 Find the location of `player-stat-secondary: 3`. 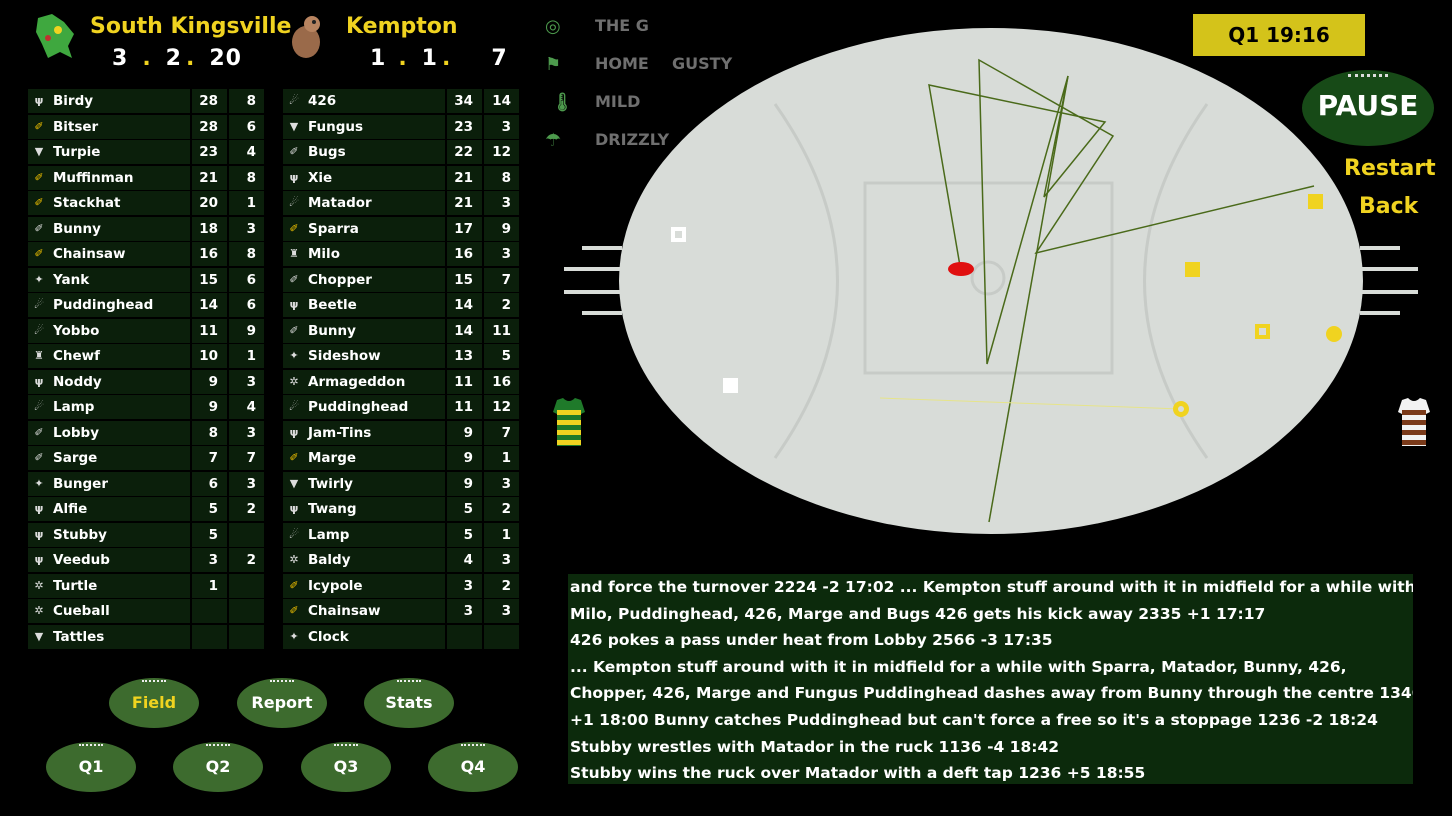

player-stat-secondary: 3 is located at coordinates (501, 203).